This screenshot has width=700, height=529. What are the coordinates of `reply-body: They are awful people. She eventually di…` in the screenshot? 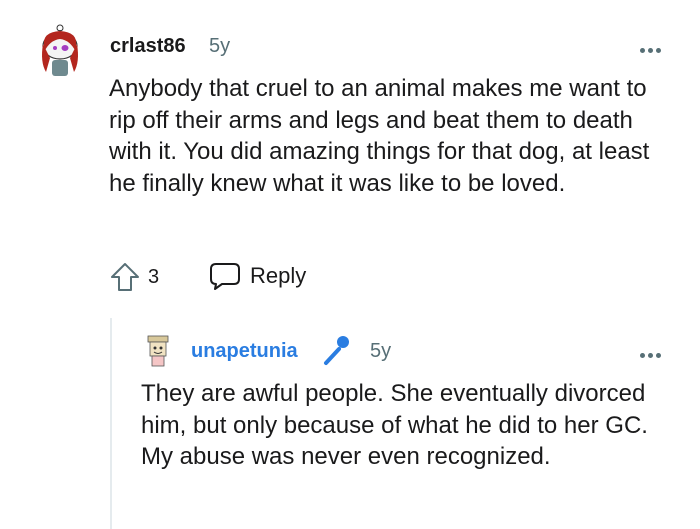 It's located at (394, 425).